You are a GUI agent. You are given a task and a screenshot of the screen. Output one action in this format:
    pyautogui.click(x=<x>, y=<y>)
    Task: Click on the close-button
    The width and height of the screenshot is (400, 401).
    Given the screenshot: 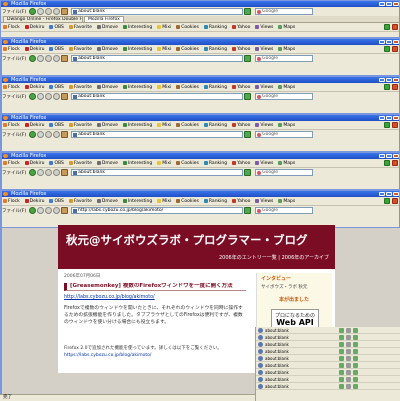 What is the action you would take?
    pyautogui.click(x=396, y=118)
    